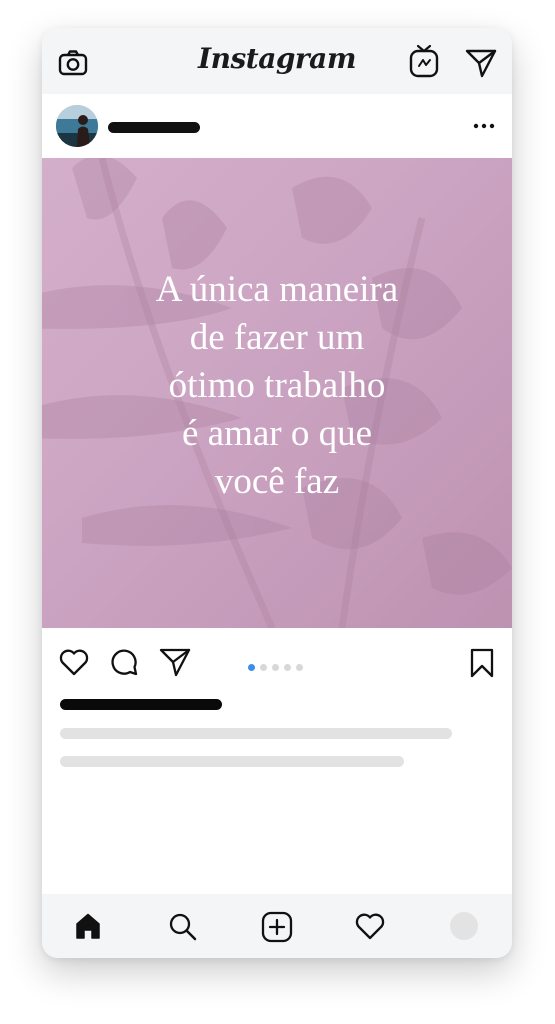  I want to click on post-header, so click(277, 126).